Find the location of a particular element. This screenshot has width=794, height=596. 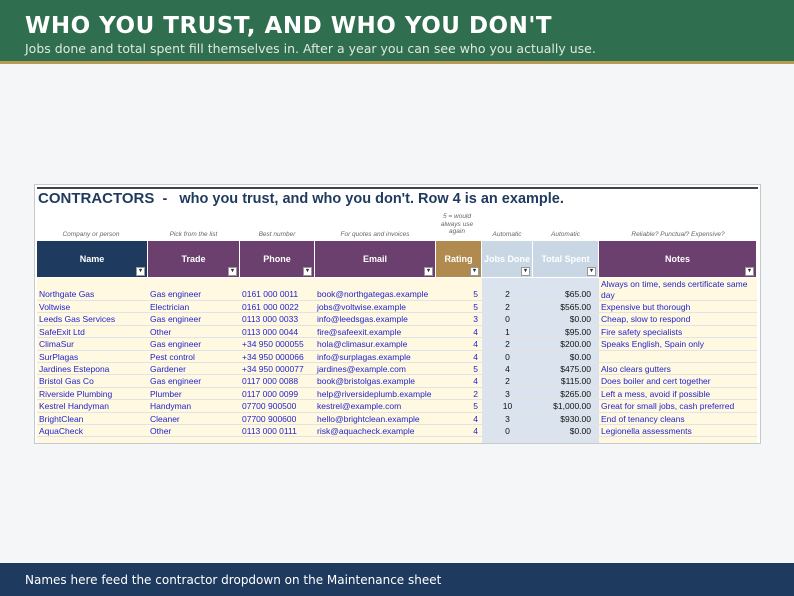

cell-email: risk@aquacheck.example is located at coordinates (375, 431).